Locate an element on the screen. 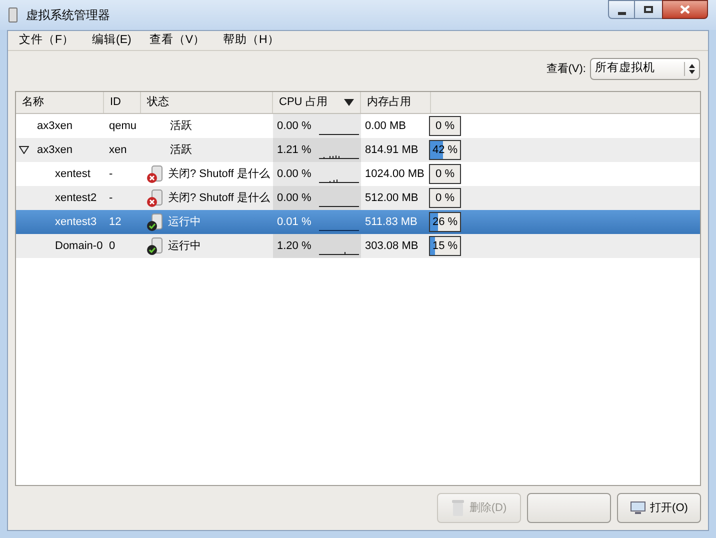 The image size is (716, 538). memory-usage: 1024.00 MB is located at coordinates (395, 174).